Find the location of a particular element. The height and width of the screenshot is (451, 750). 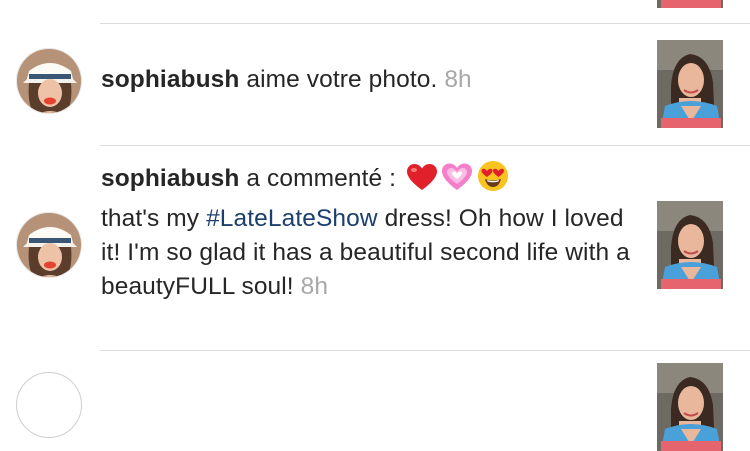

hashtag-link: #LateLateShow is located at coordinates (292, 218).